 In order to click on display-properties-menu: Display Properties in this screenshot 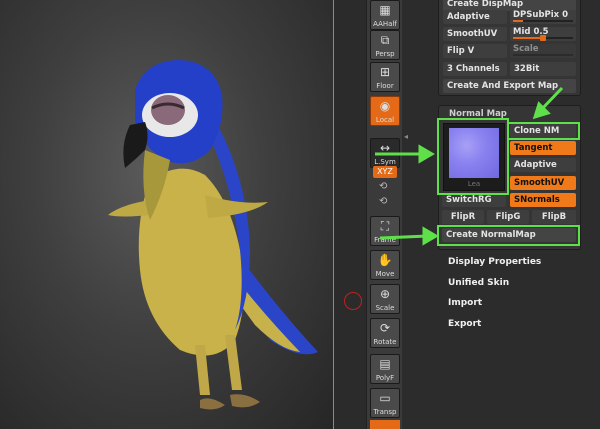, I will do `click(494, 262)`.